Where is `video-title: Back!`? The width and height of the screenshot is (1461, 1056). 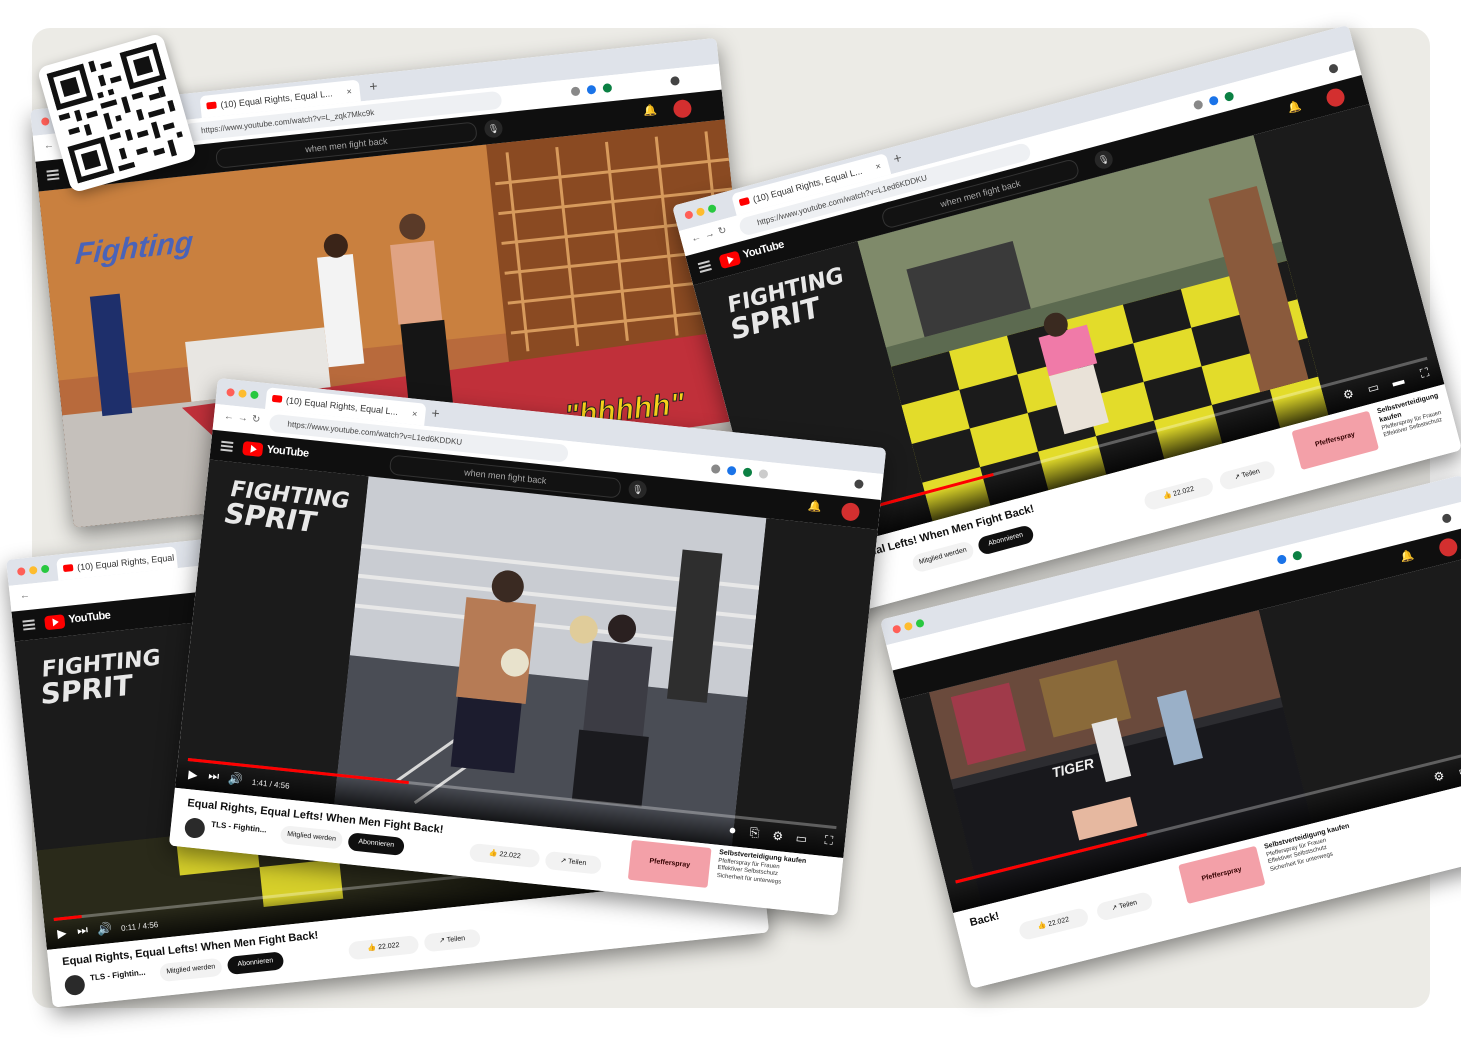
video-title: Back! is located at coordinates (984, 920).